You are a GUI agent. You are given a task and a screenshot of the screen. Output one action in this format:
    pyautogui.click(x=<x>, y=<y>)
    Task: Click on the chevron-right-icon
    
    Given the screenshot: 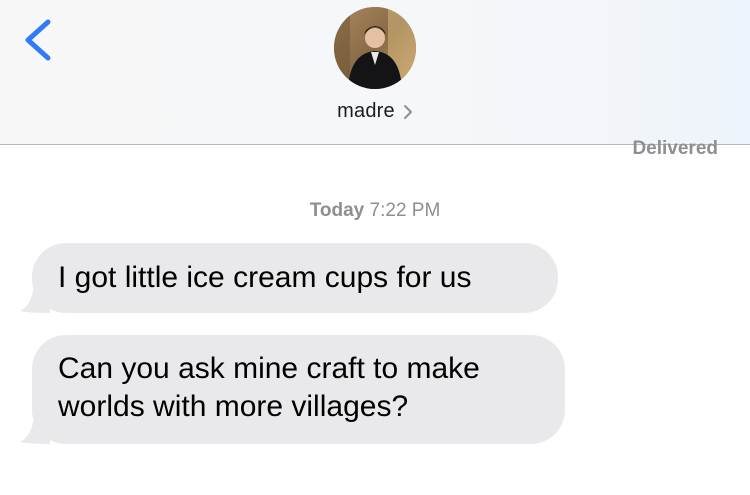 What is the action you would take?
    pyautogui.click(x=407, y=111)
    